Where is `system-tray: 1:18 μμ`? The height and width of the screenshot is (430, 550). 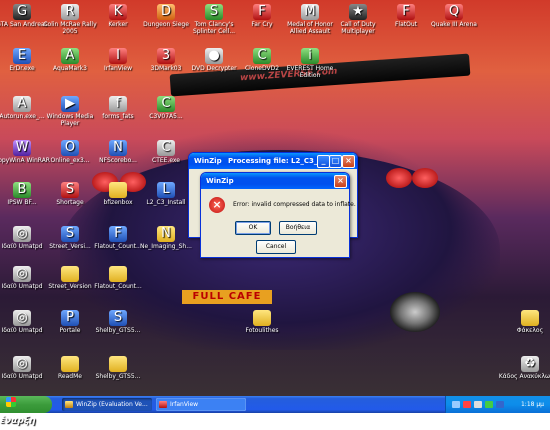
system-tray: 1:18 μμ is located at coordinates (497, 404).